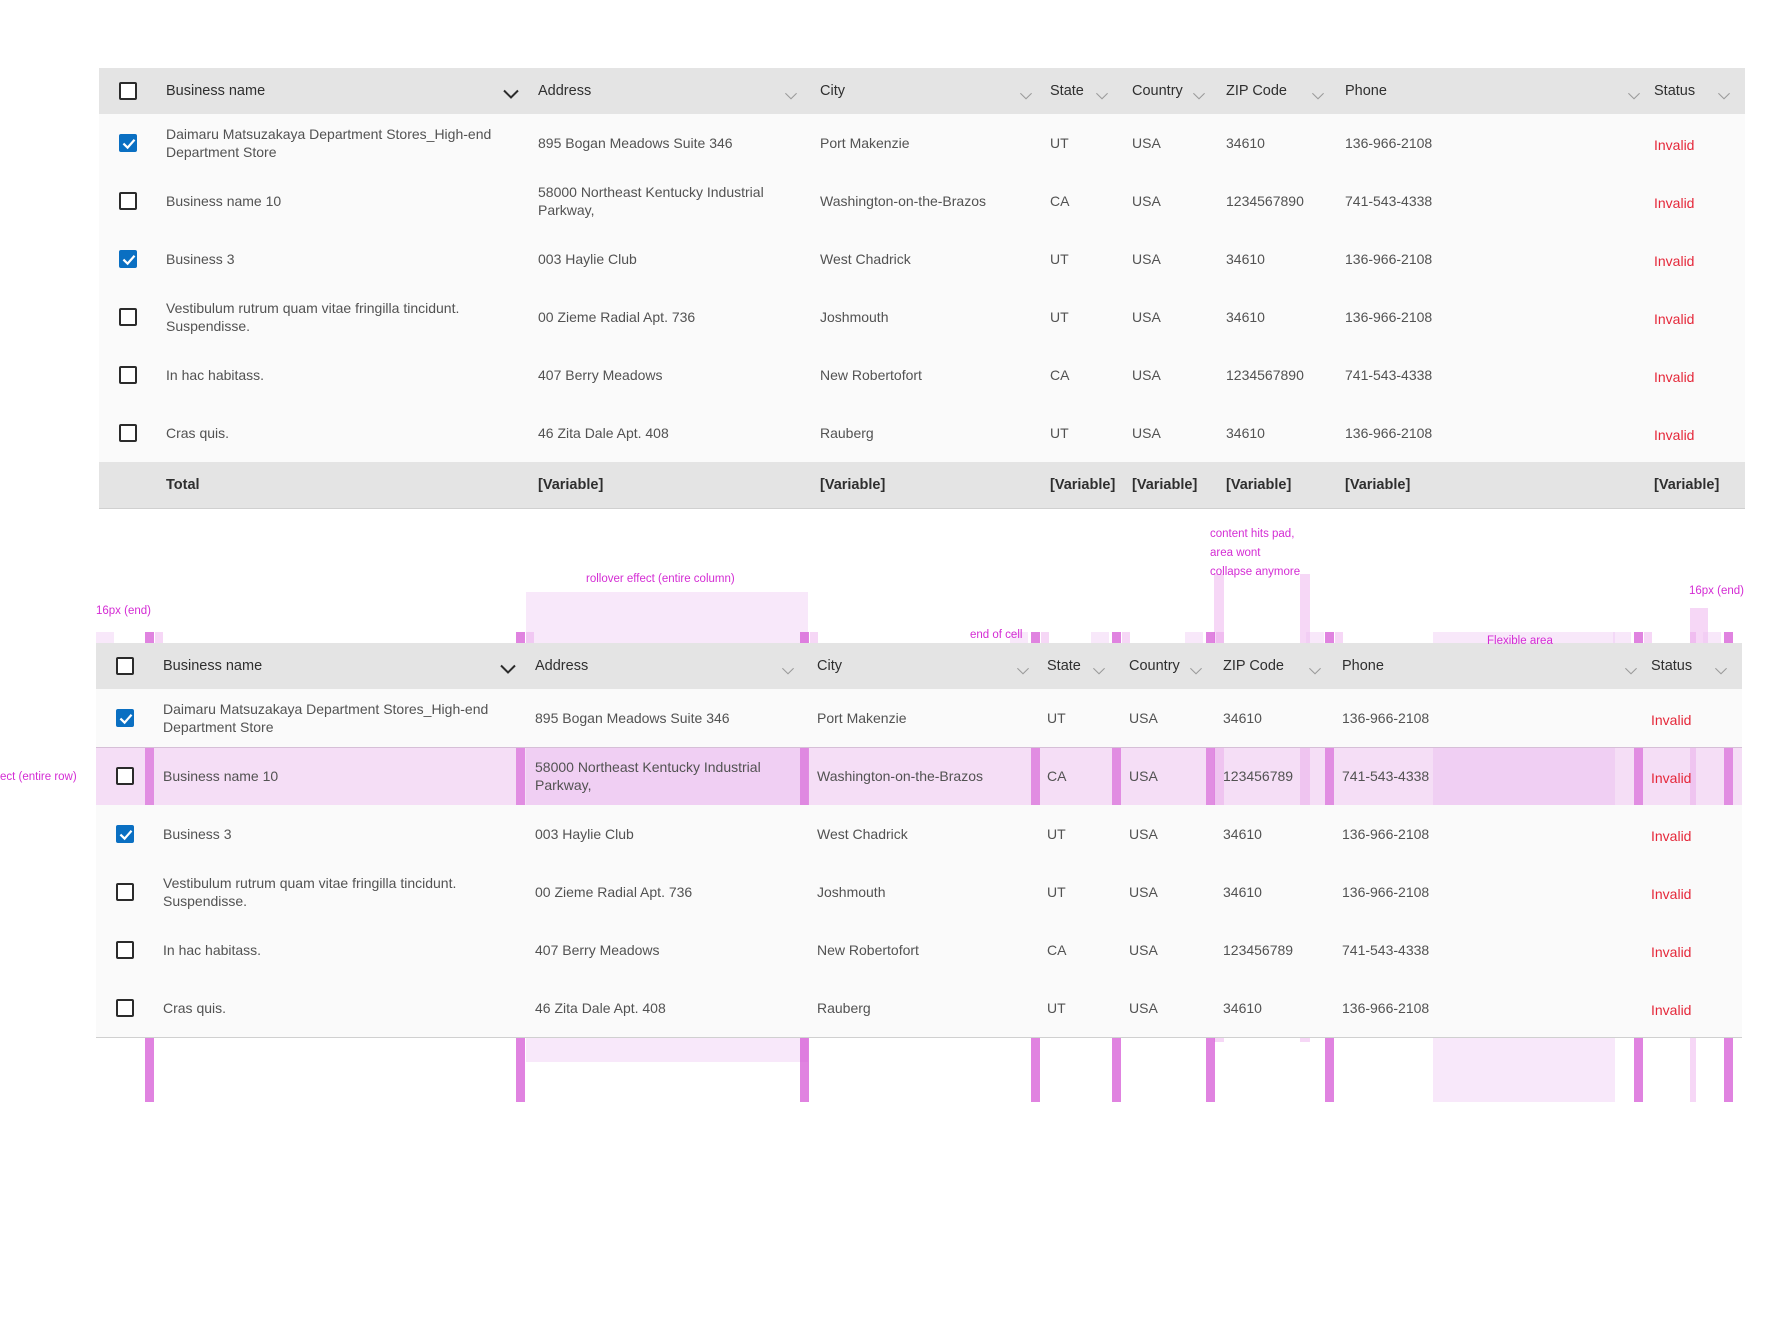 The width and height of the screenshot is (1789, 1342). What do you see at coordinates (597, 950) in the screenshot?
I see `cell-address: 407 Berry Meadows` at bounding box center [597, 950].